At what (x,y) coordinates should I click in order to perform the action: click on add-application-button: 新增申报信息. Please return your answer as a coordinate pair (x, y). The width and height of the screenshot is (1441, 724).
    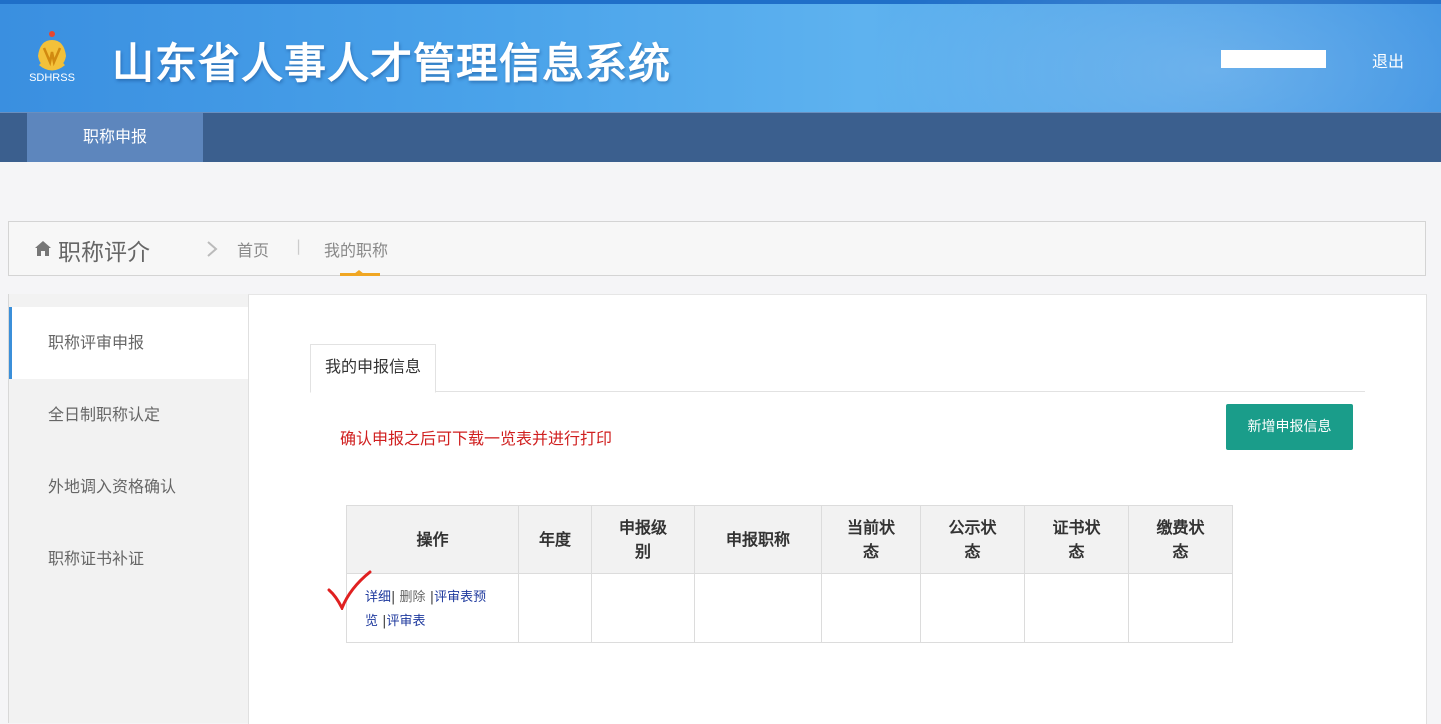
    Looking at the image, I should click on (1289, 427).